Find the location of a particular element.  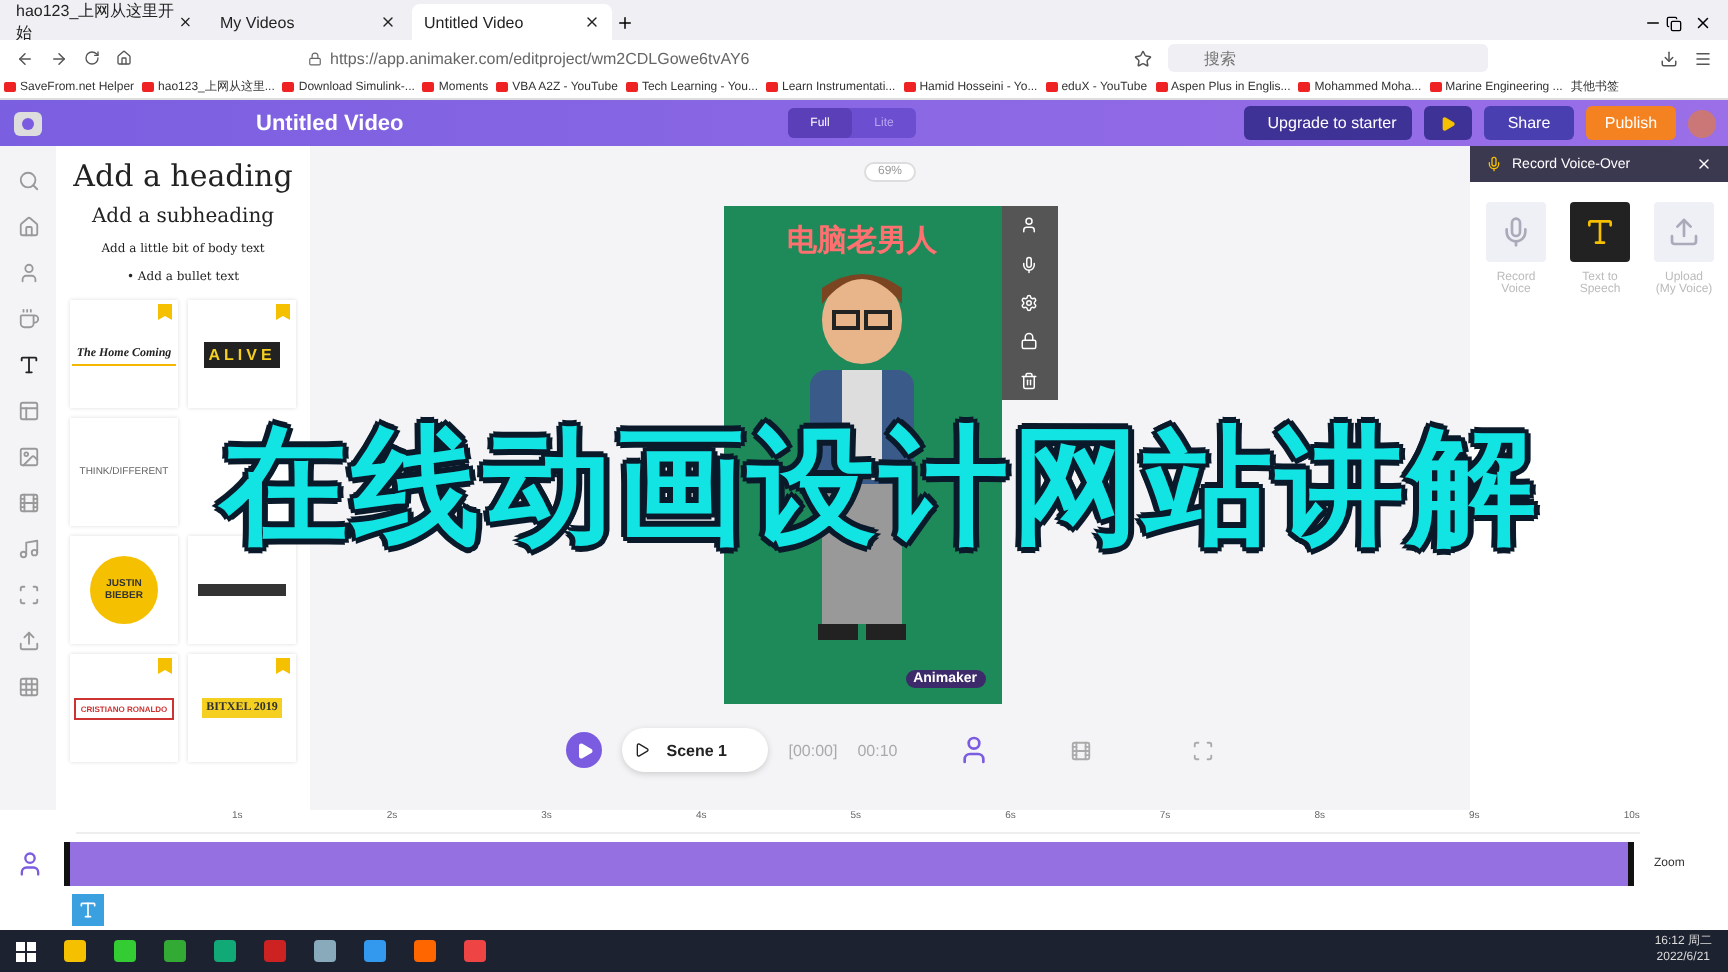

heading-text: Add a heading is located at coordinates (183, 176).